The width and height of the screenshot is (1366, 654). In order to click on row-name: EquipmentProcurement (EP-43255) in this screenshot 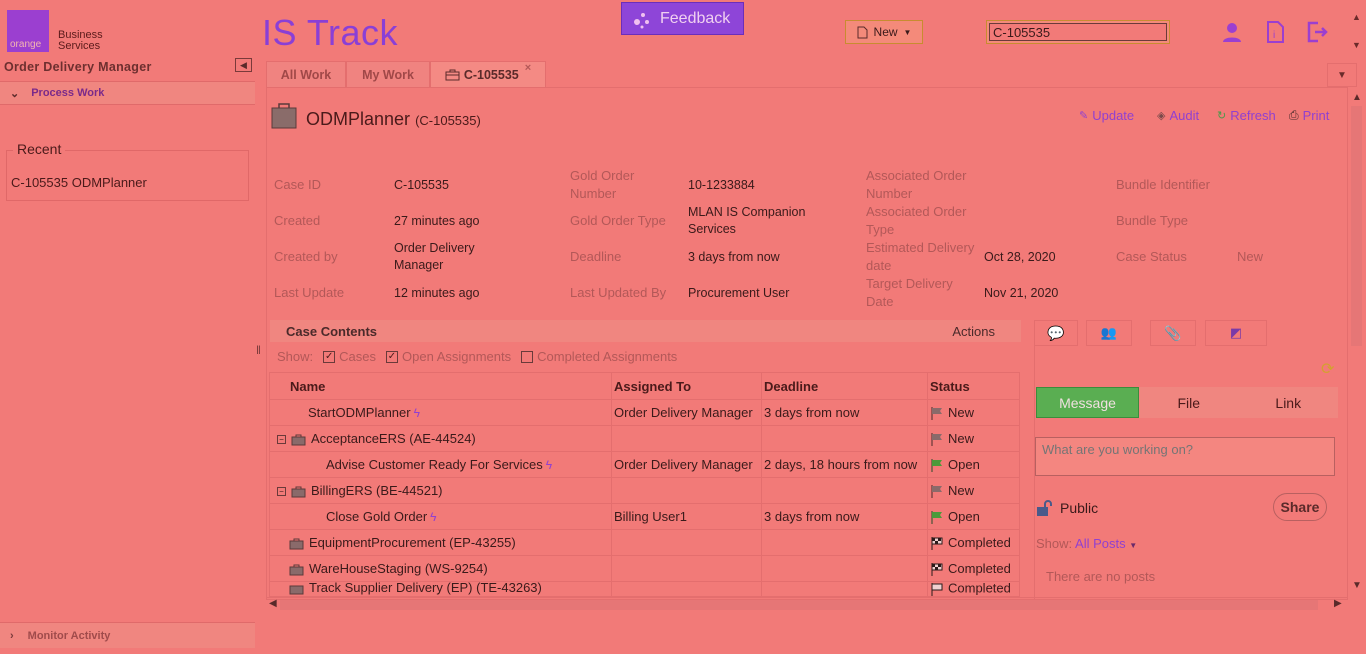, I will do `click(412, 542)`.